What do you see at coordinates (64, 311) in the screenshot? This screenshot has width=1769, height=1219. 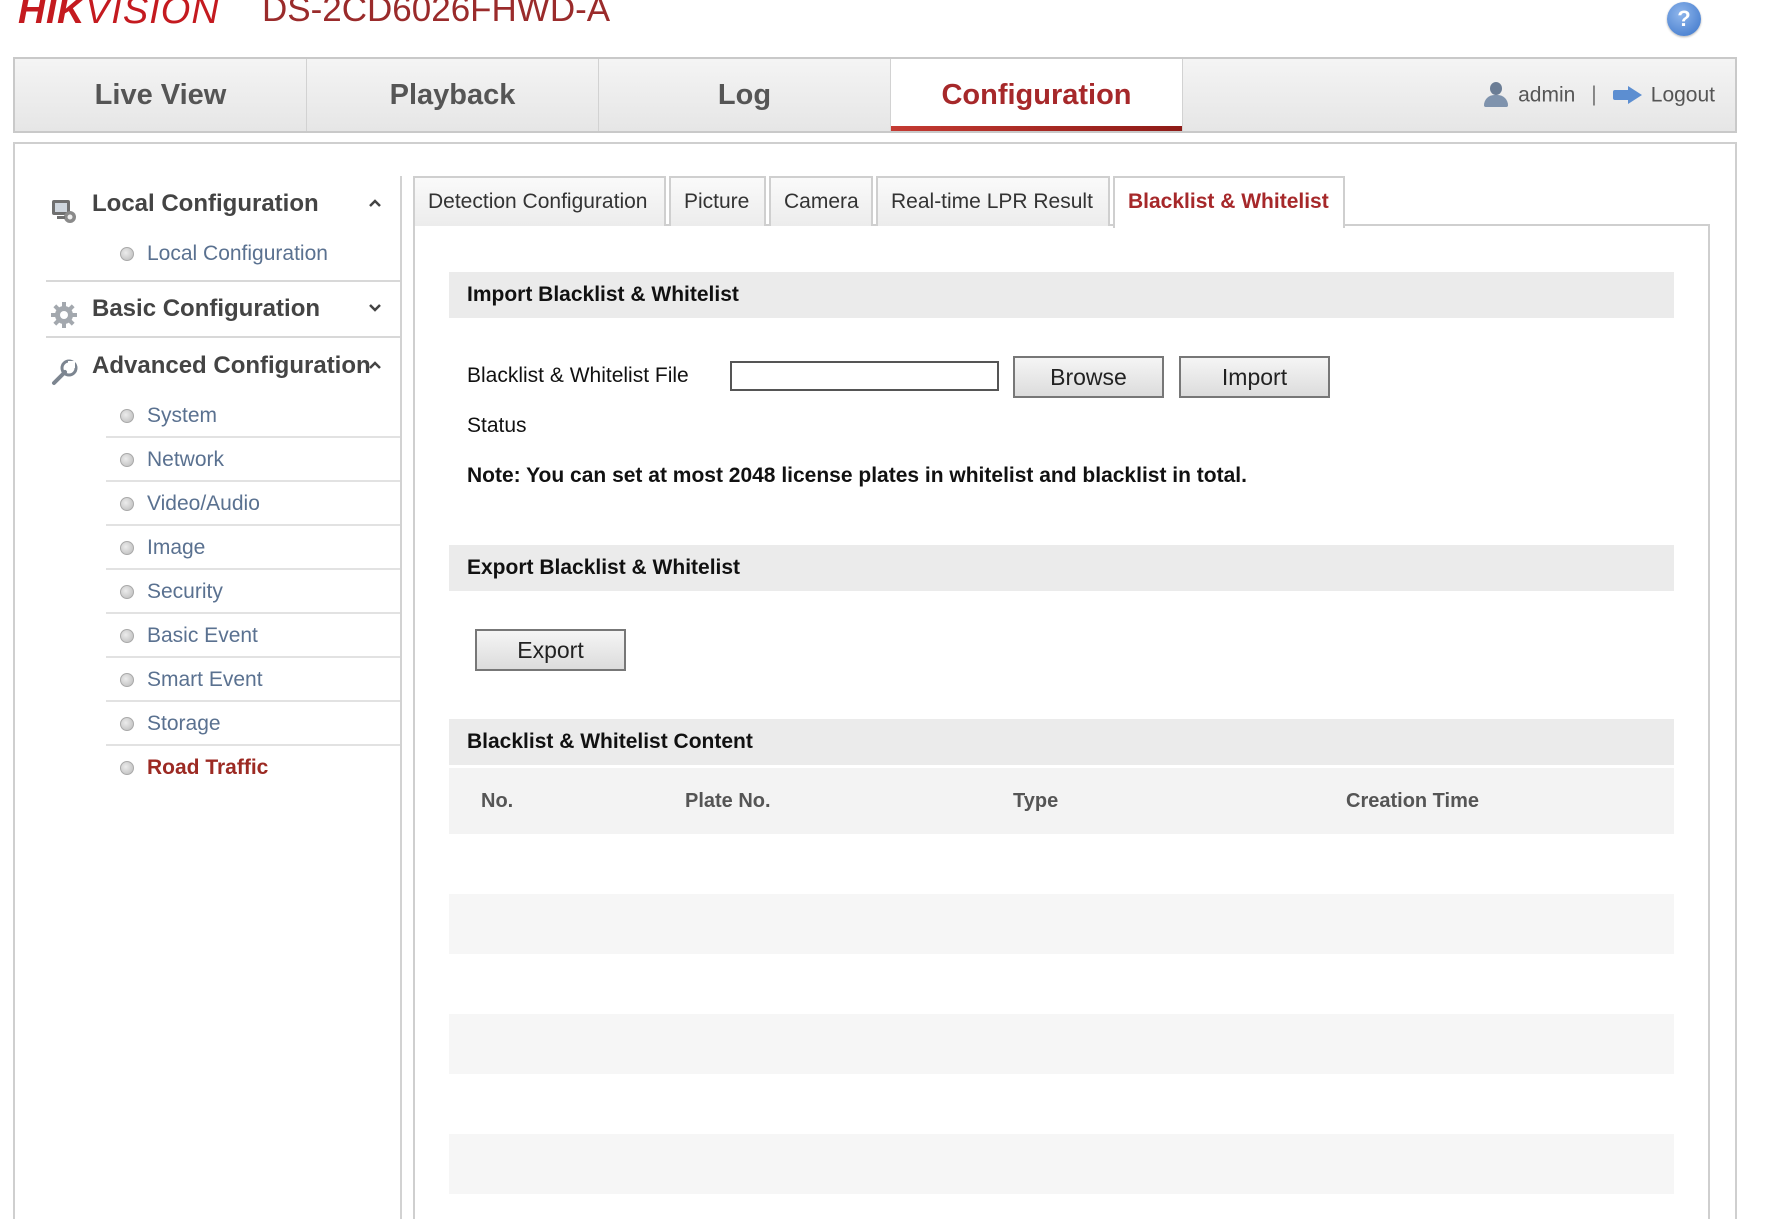 I see `gear-icon` at bounding box center [64, 311].